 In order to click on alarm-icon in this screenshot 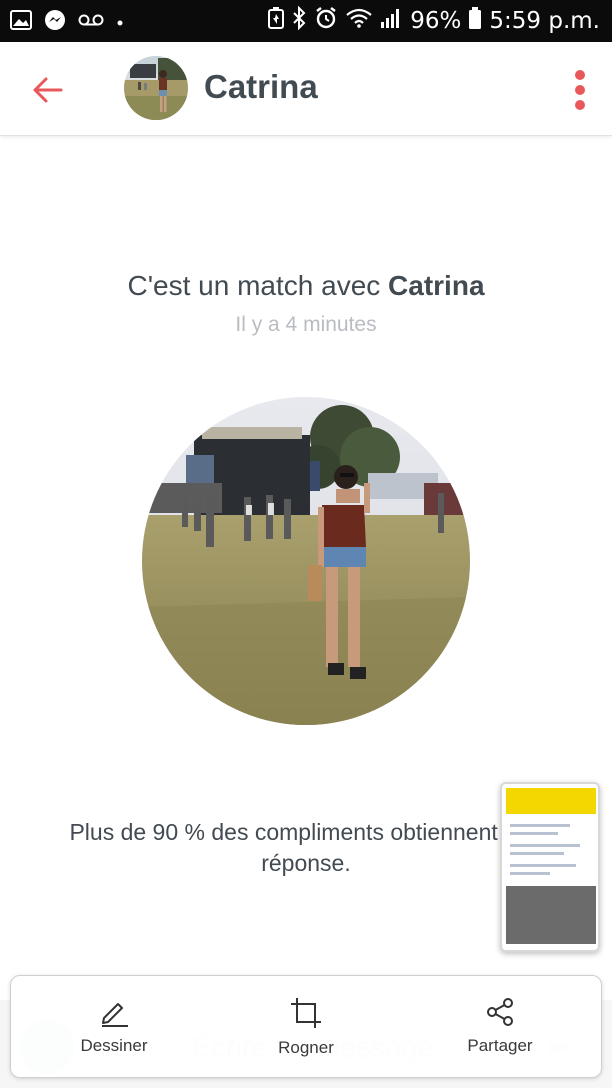, I will do `click(326, 21)`.